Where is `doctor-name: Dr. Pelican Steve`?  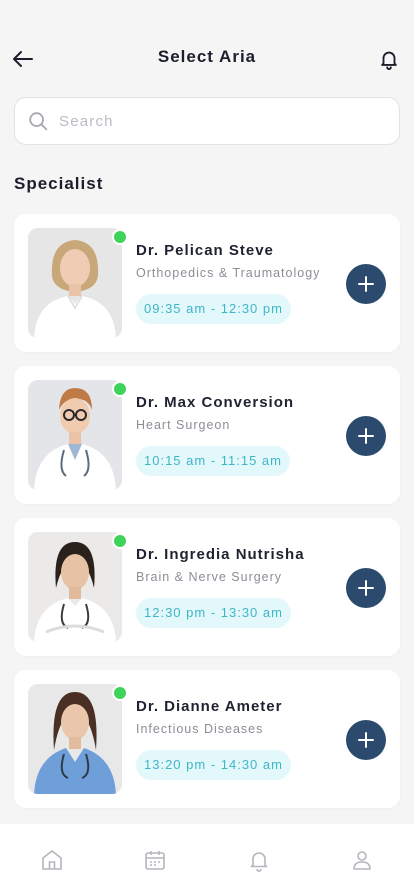
doctor-name: Dr. Pelican Steve is located at coordinates (205, 250).